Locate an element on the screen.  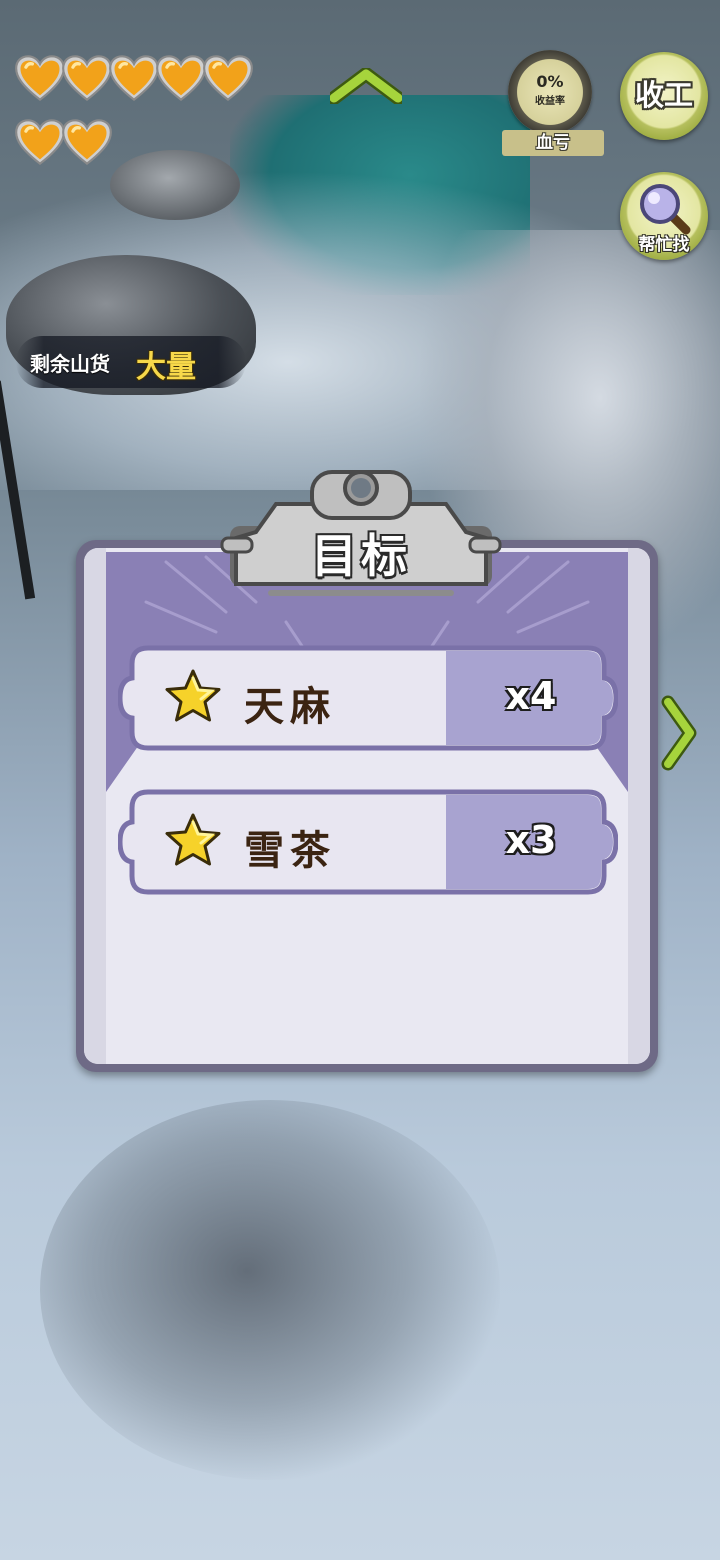
magnifier-icon is located at coordinates (665, 209).